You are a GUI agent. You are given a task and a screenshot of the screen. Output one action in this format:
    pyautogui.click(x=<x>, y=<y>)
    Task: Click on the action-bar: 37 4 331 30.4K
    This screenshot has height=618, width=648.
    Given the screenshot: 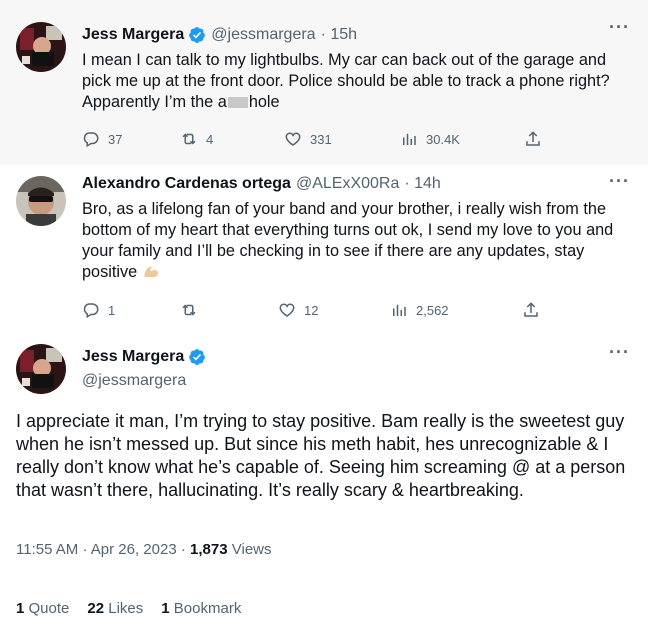 What is the action you would take?
    pyautogui.click(x=317, y=140)
    